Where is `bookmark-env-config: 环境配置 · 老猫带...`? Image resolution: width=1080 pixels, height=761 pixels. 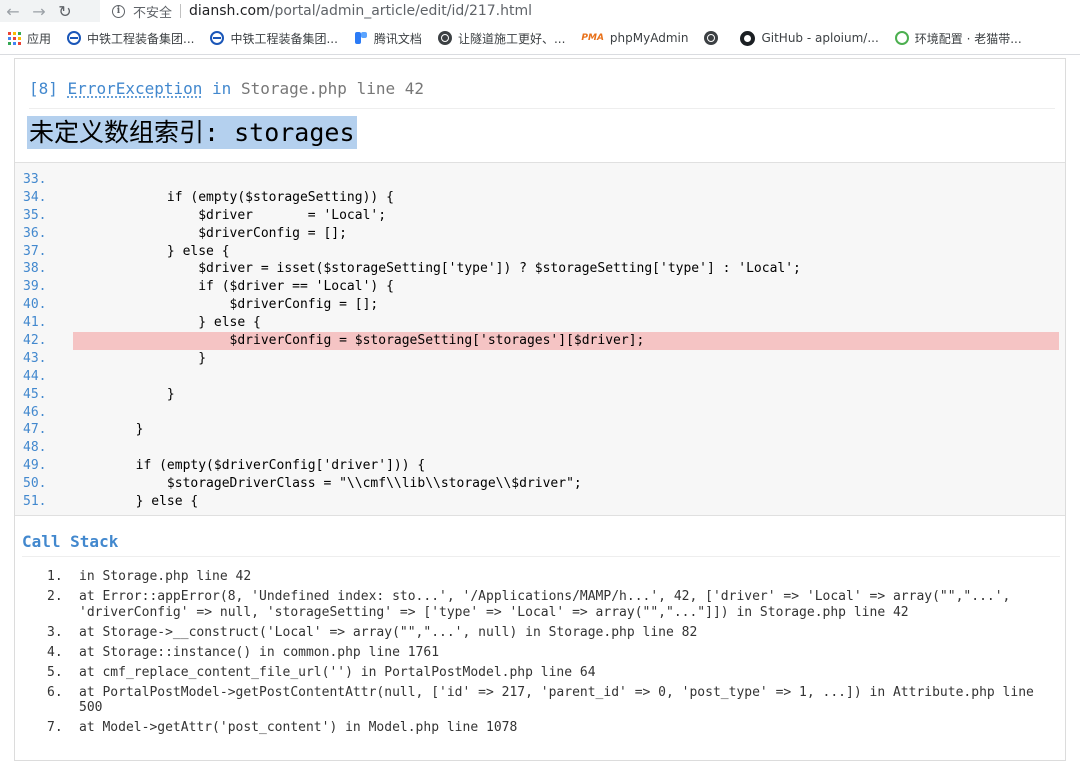
bookmark-env-config: 环境配置 · 老猫带... is located at coordinates (958, 38).